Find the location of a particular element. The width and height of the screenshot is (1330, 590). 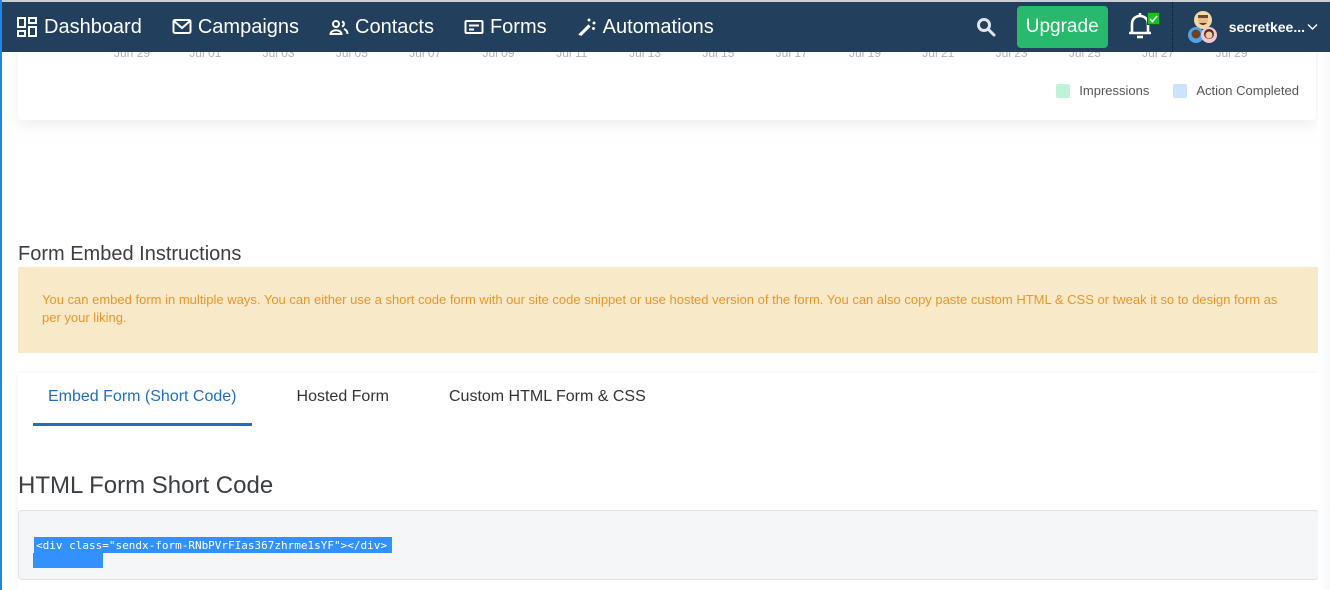

nav-campaigns: Campaigns is located at coordinates (235, 27).